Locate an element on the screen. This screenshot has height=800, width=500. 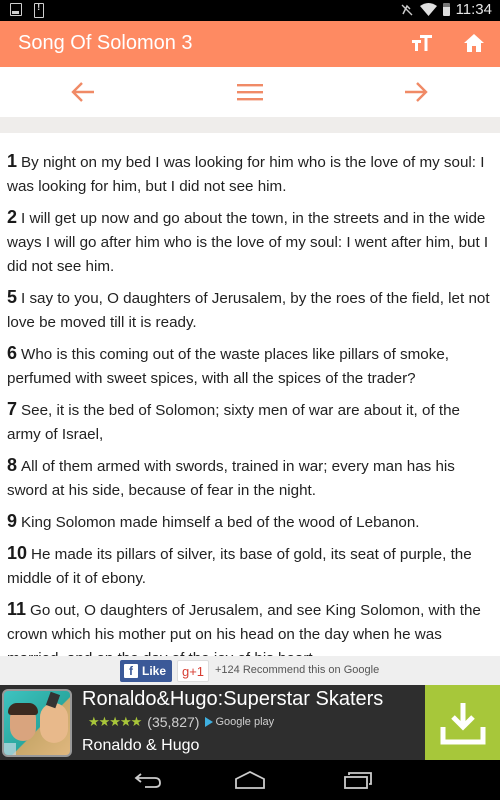
rating-stars-icon: ★★★★★ is located at coordinates (115, 721).